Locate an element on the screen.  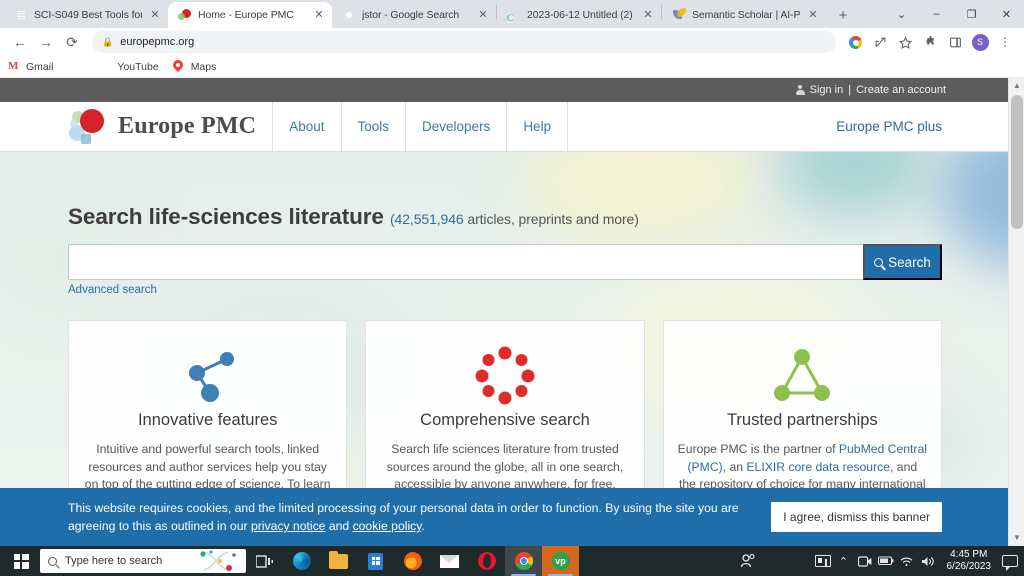
search-button-label: Search is located at coordinates (909, 262).